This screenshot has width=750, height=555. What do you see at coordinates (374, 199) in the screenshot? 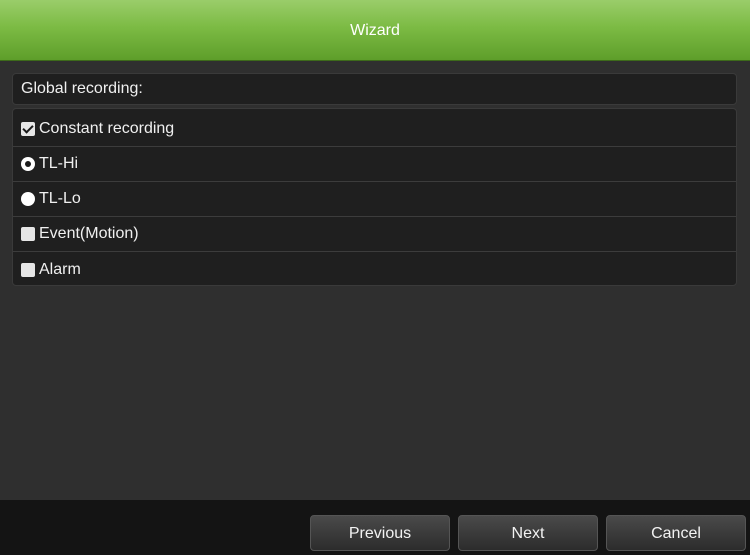
I see `option-tl-lo: TL-Lo` at bounding box center [374, 199].